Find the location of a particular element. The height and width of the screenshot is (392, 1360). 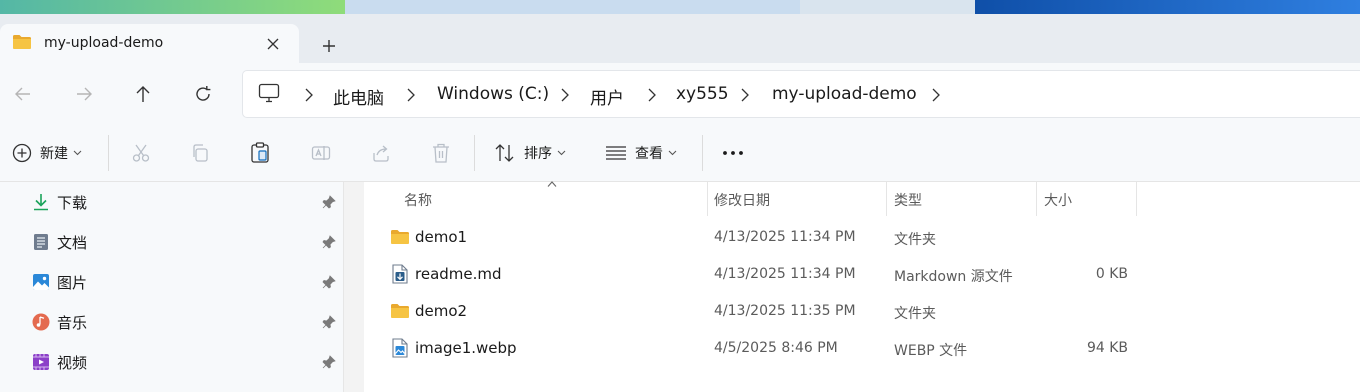

back-button is located at coordinates (23, 94).